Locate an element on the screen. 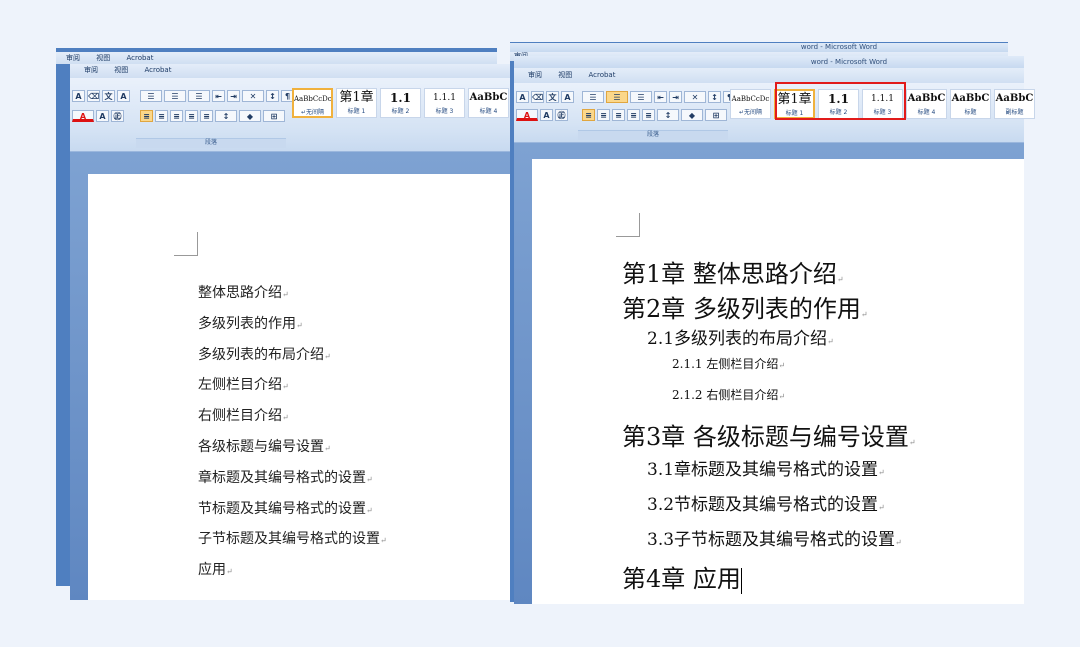  heading-level-2: 2.1多级列表的布局介绍↵ is located at coordinates (740, 336).